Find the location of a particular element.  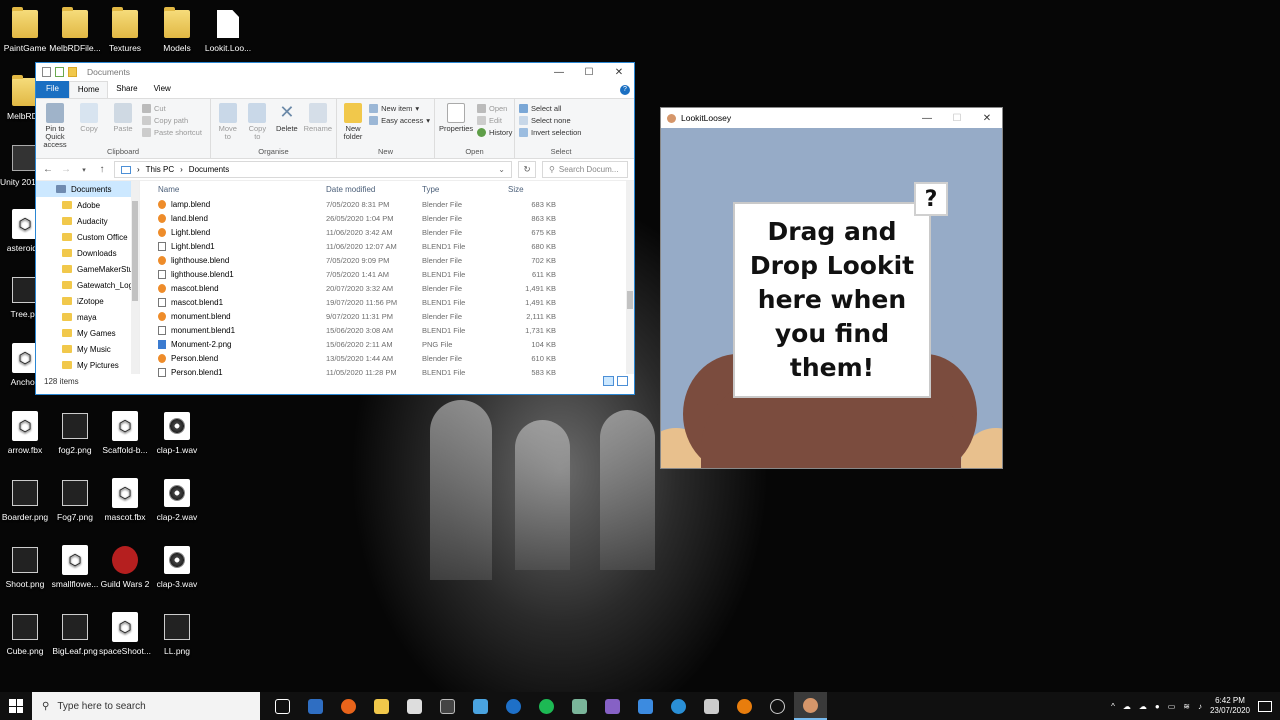

breadcrumb-this-pc: This PC is located at coordinates (160, 169).